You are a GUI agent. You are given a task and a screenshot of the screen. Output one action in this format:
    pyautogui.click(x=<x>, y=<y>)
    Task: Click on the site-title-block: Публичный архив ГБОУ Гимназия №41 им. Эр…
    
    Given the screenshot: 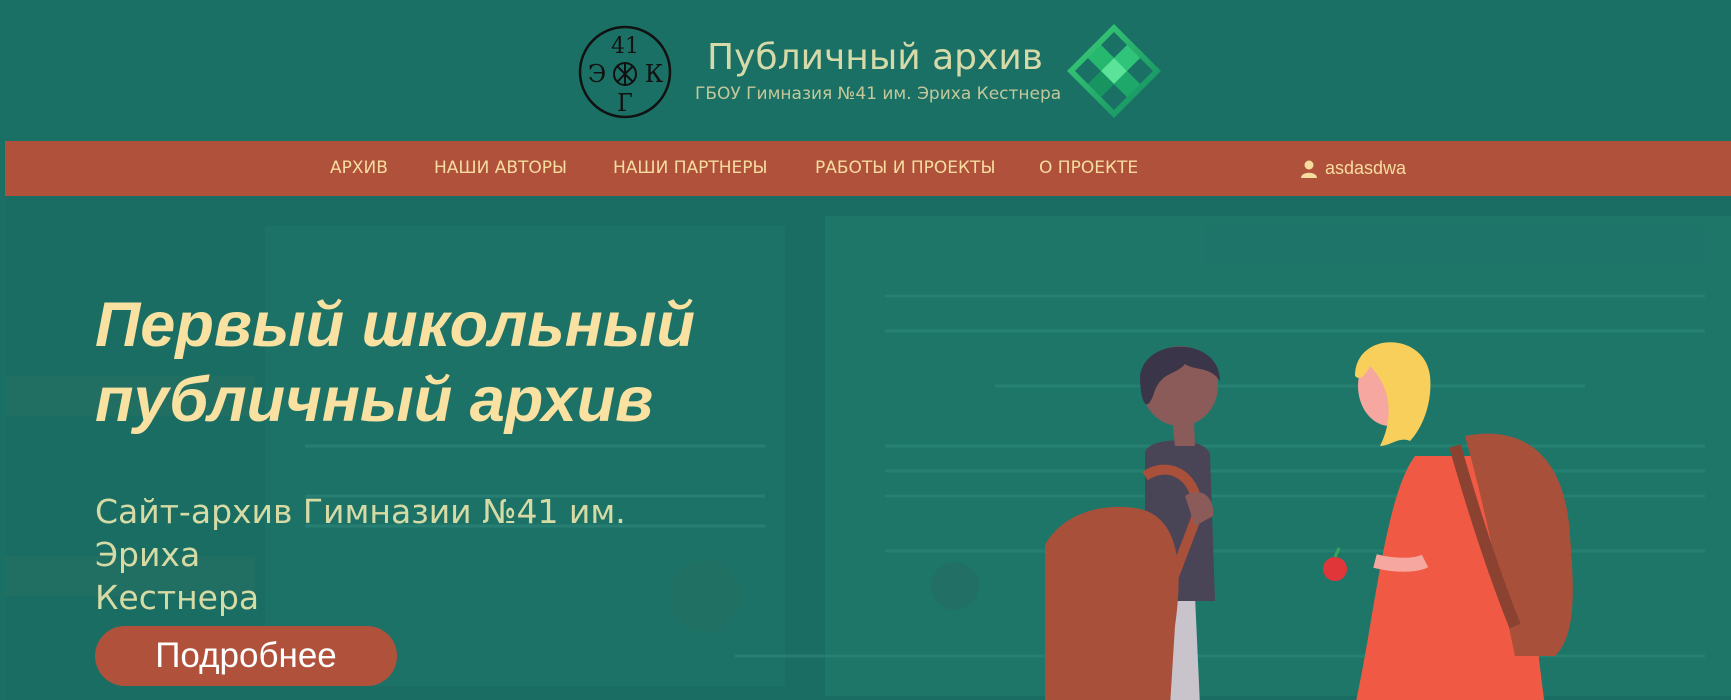 What is the action you would take?
    pyautogui.click(x=878, y=70)
    